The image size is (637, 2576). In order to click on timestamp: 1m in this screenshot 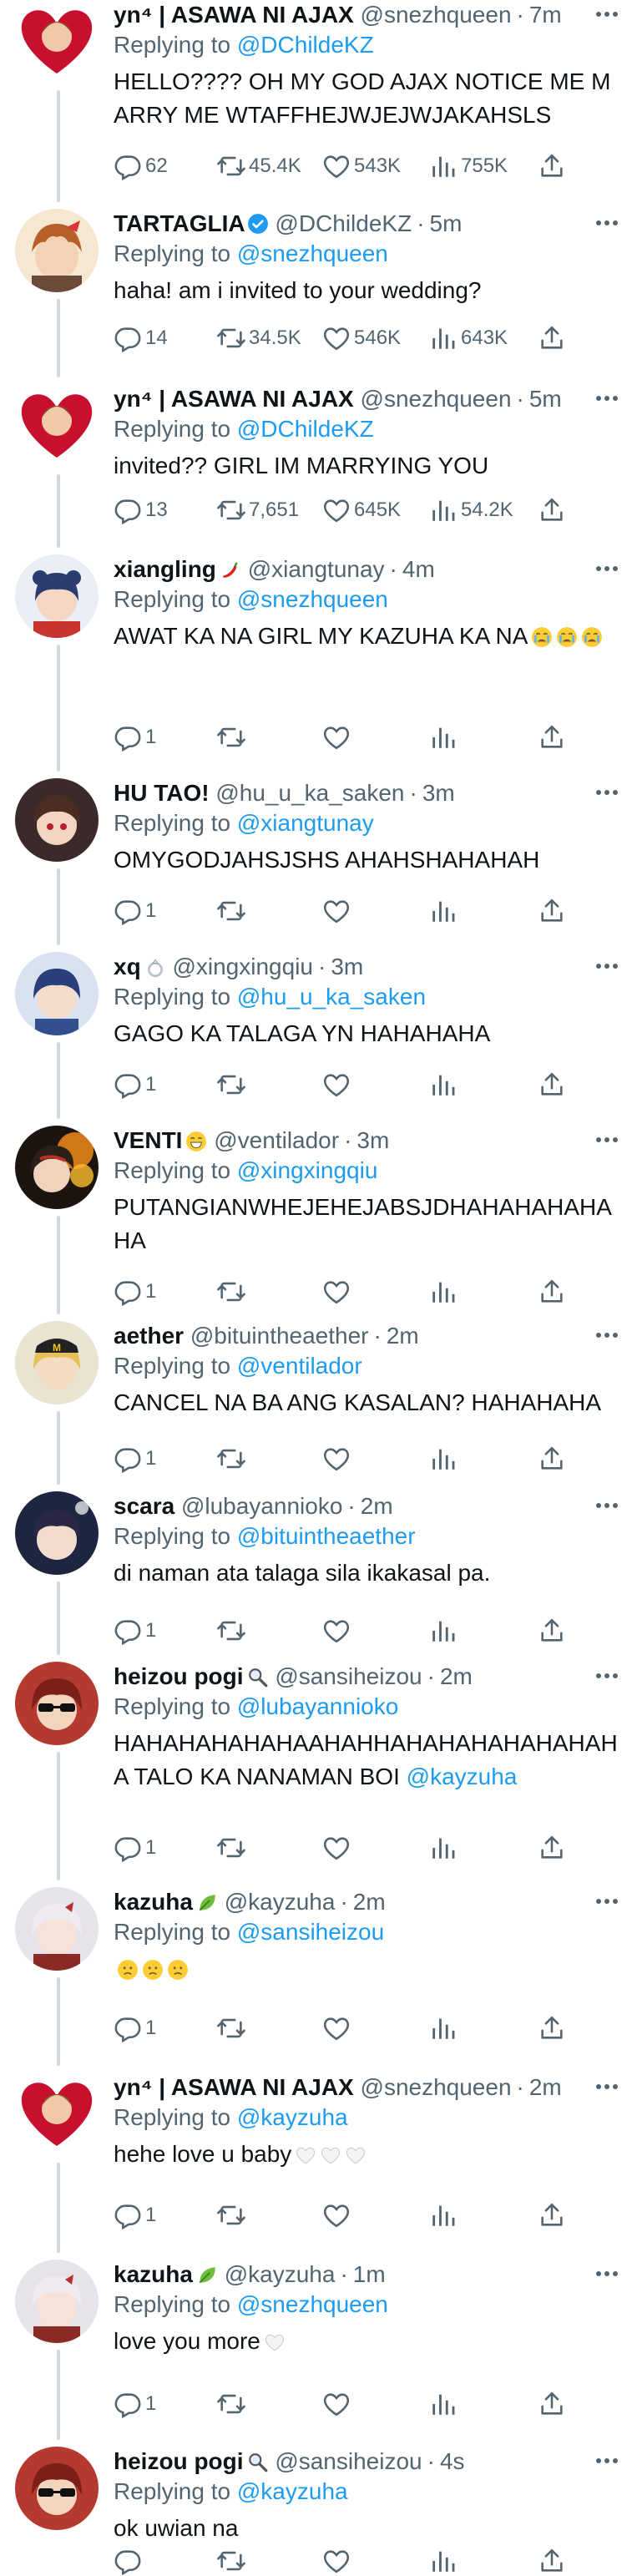, I will do `click(369, 2274)`.